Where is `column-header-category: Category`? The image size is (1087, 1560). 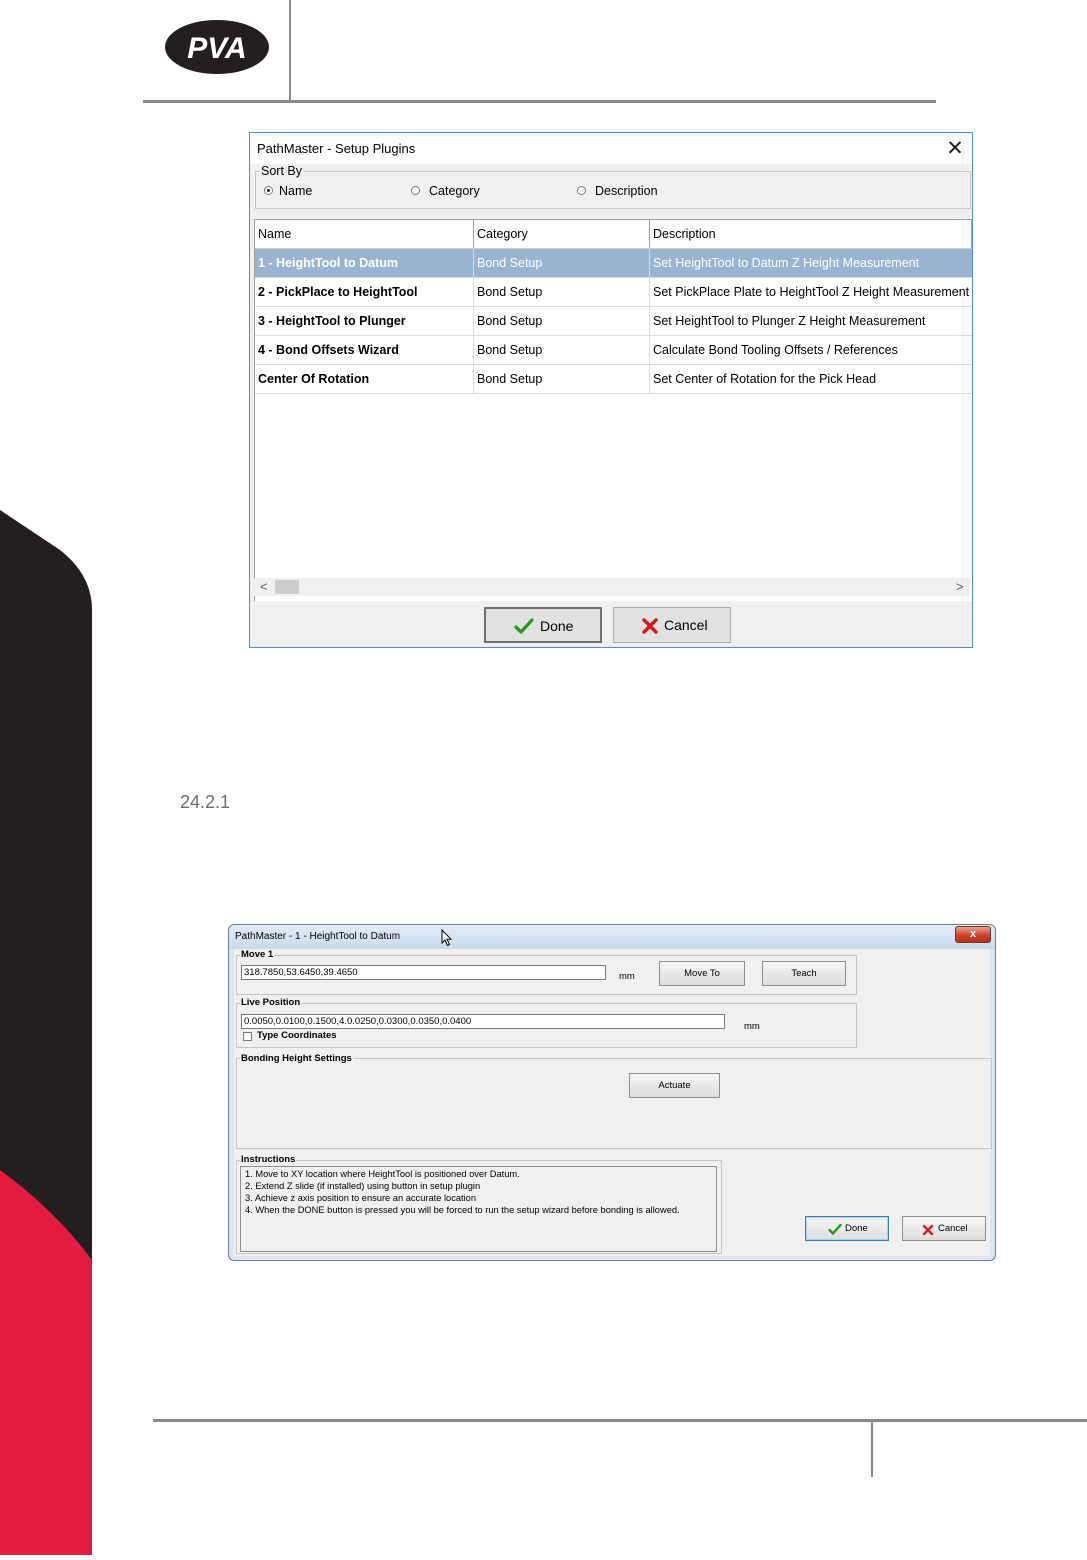
column-header-category: Category is located at coordinates (562, 234).